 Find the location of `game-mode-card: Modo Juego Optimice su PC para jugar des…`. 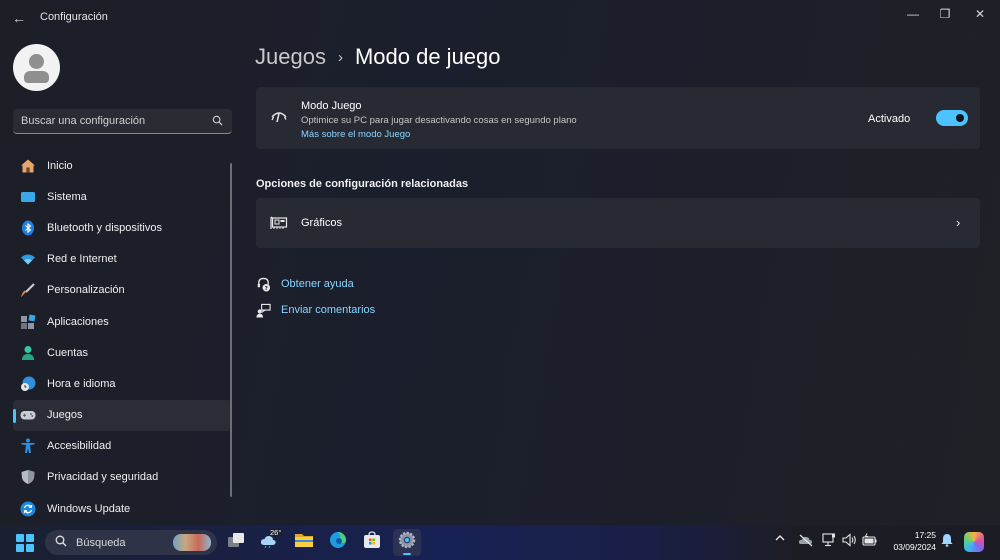

game-mode-card: Modo Juego Optimice su PC para jugar des… is located at coordinates (618, 118).